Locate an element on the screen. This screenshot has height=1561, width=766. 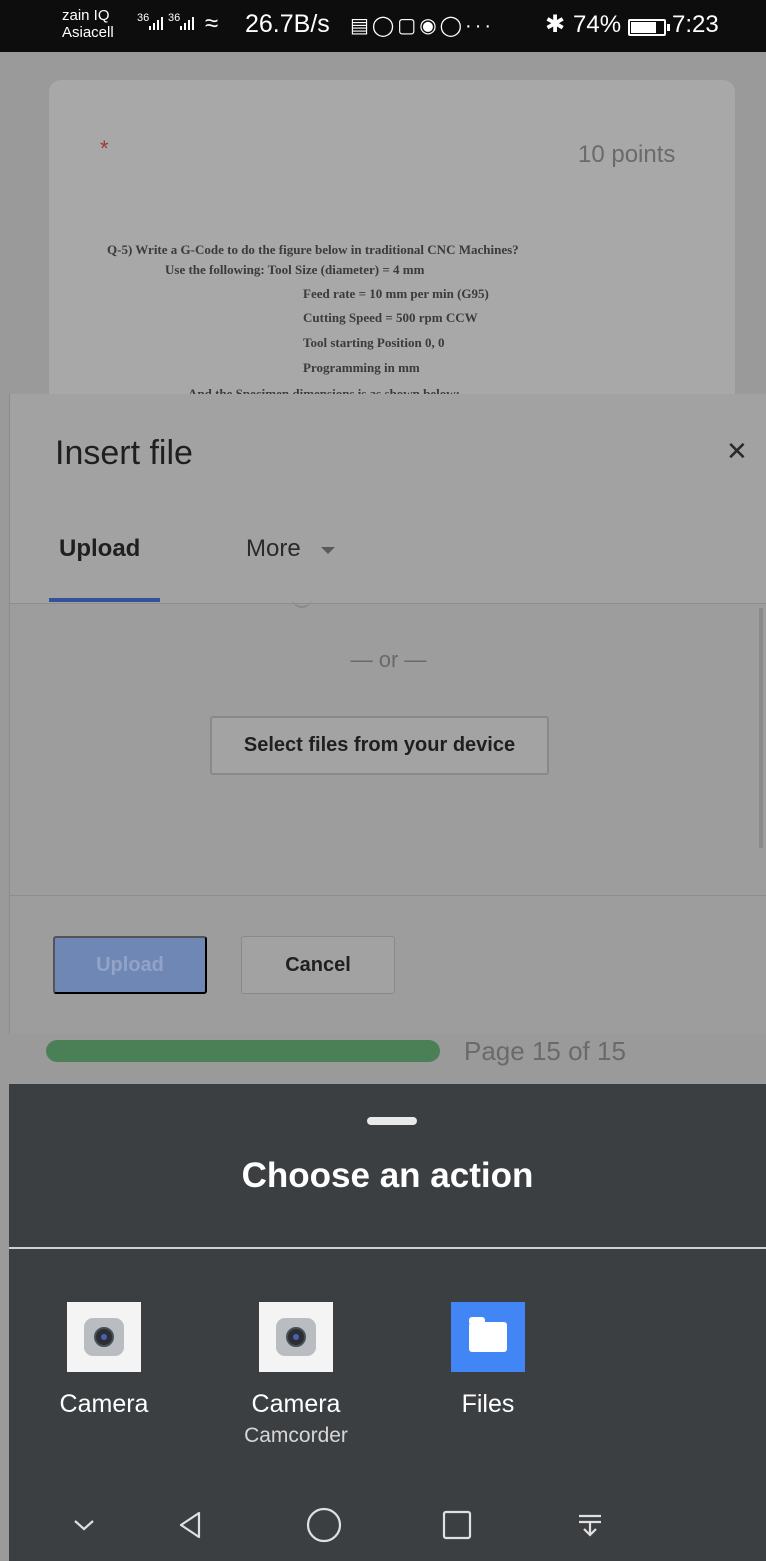
sim2-label: 36 is located at coordinates (174, 18).